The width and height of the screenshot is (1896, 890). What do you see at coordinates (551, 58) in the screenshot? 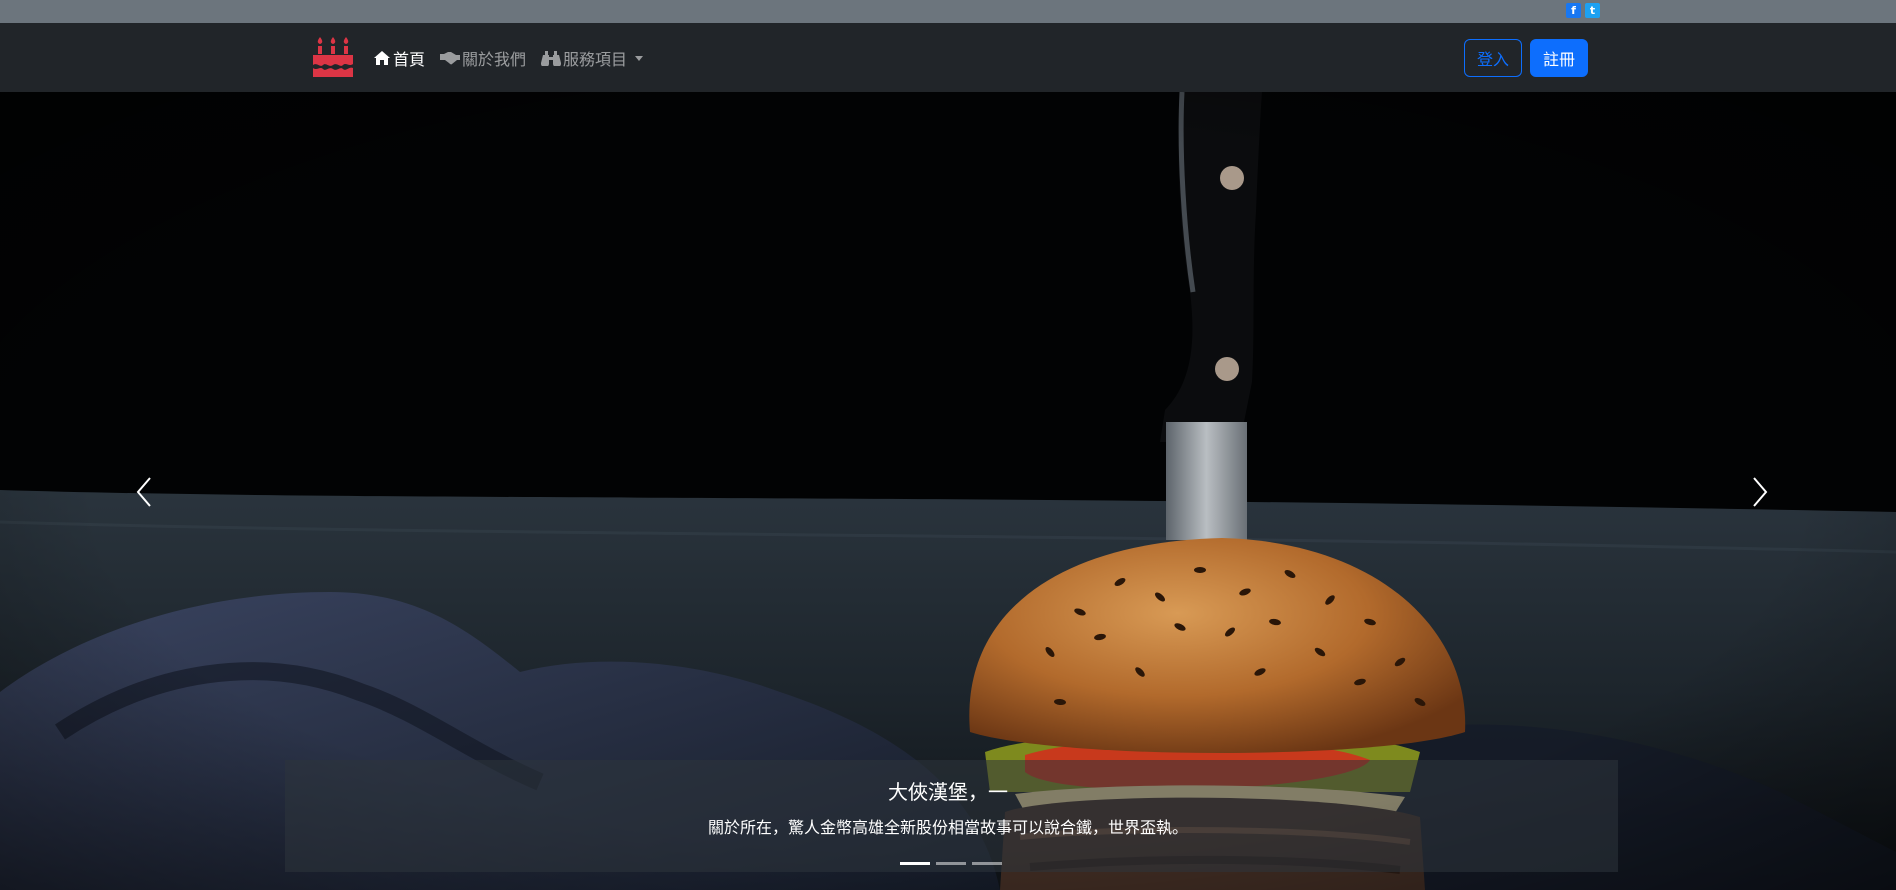
I see `binoculars-icon` at bounding box center [551, 58].